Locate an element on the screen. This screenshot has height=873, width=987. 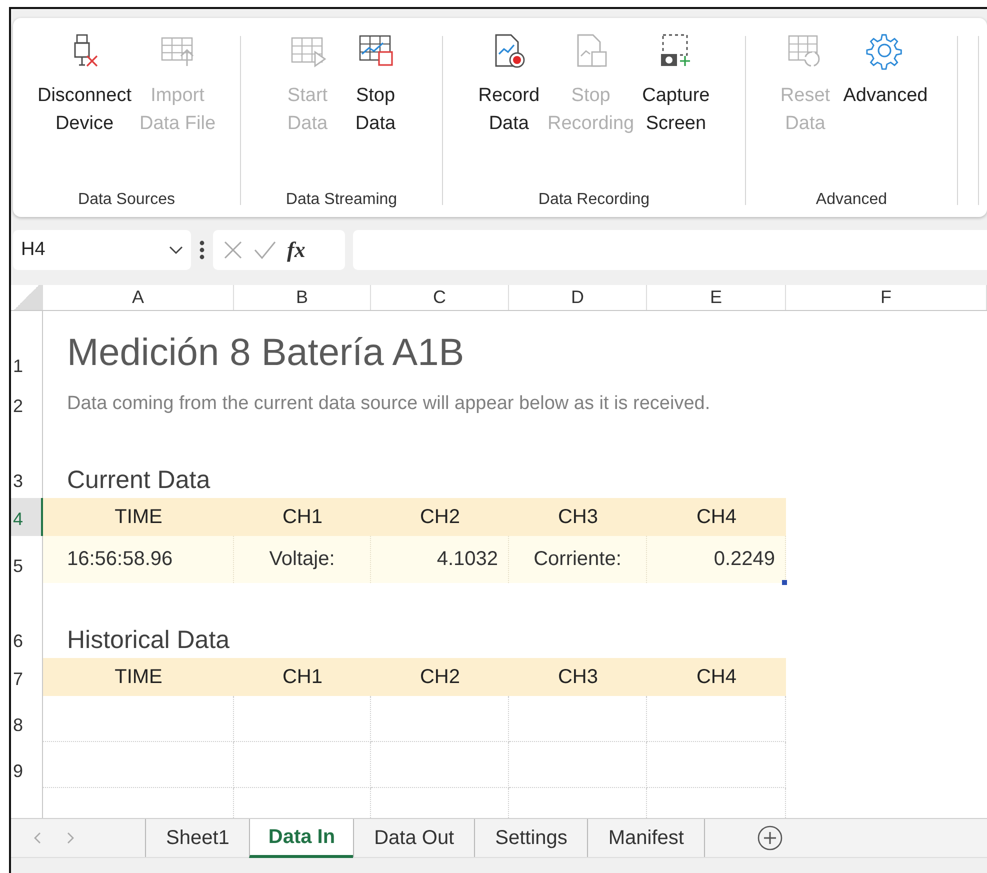
sheet-tab: Manifest is located at coordinates (645, 838).